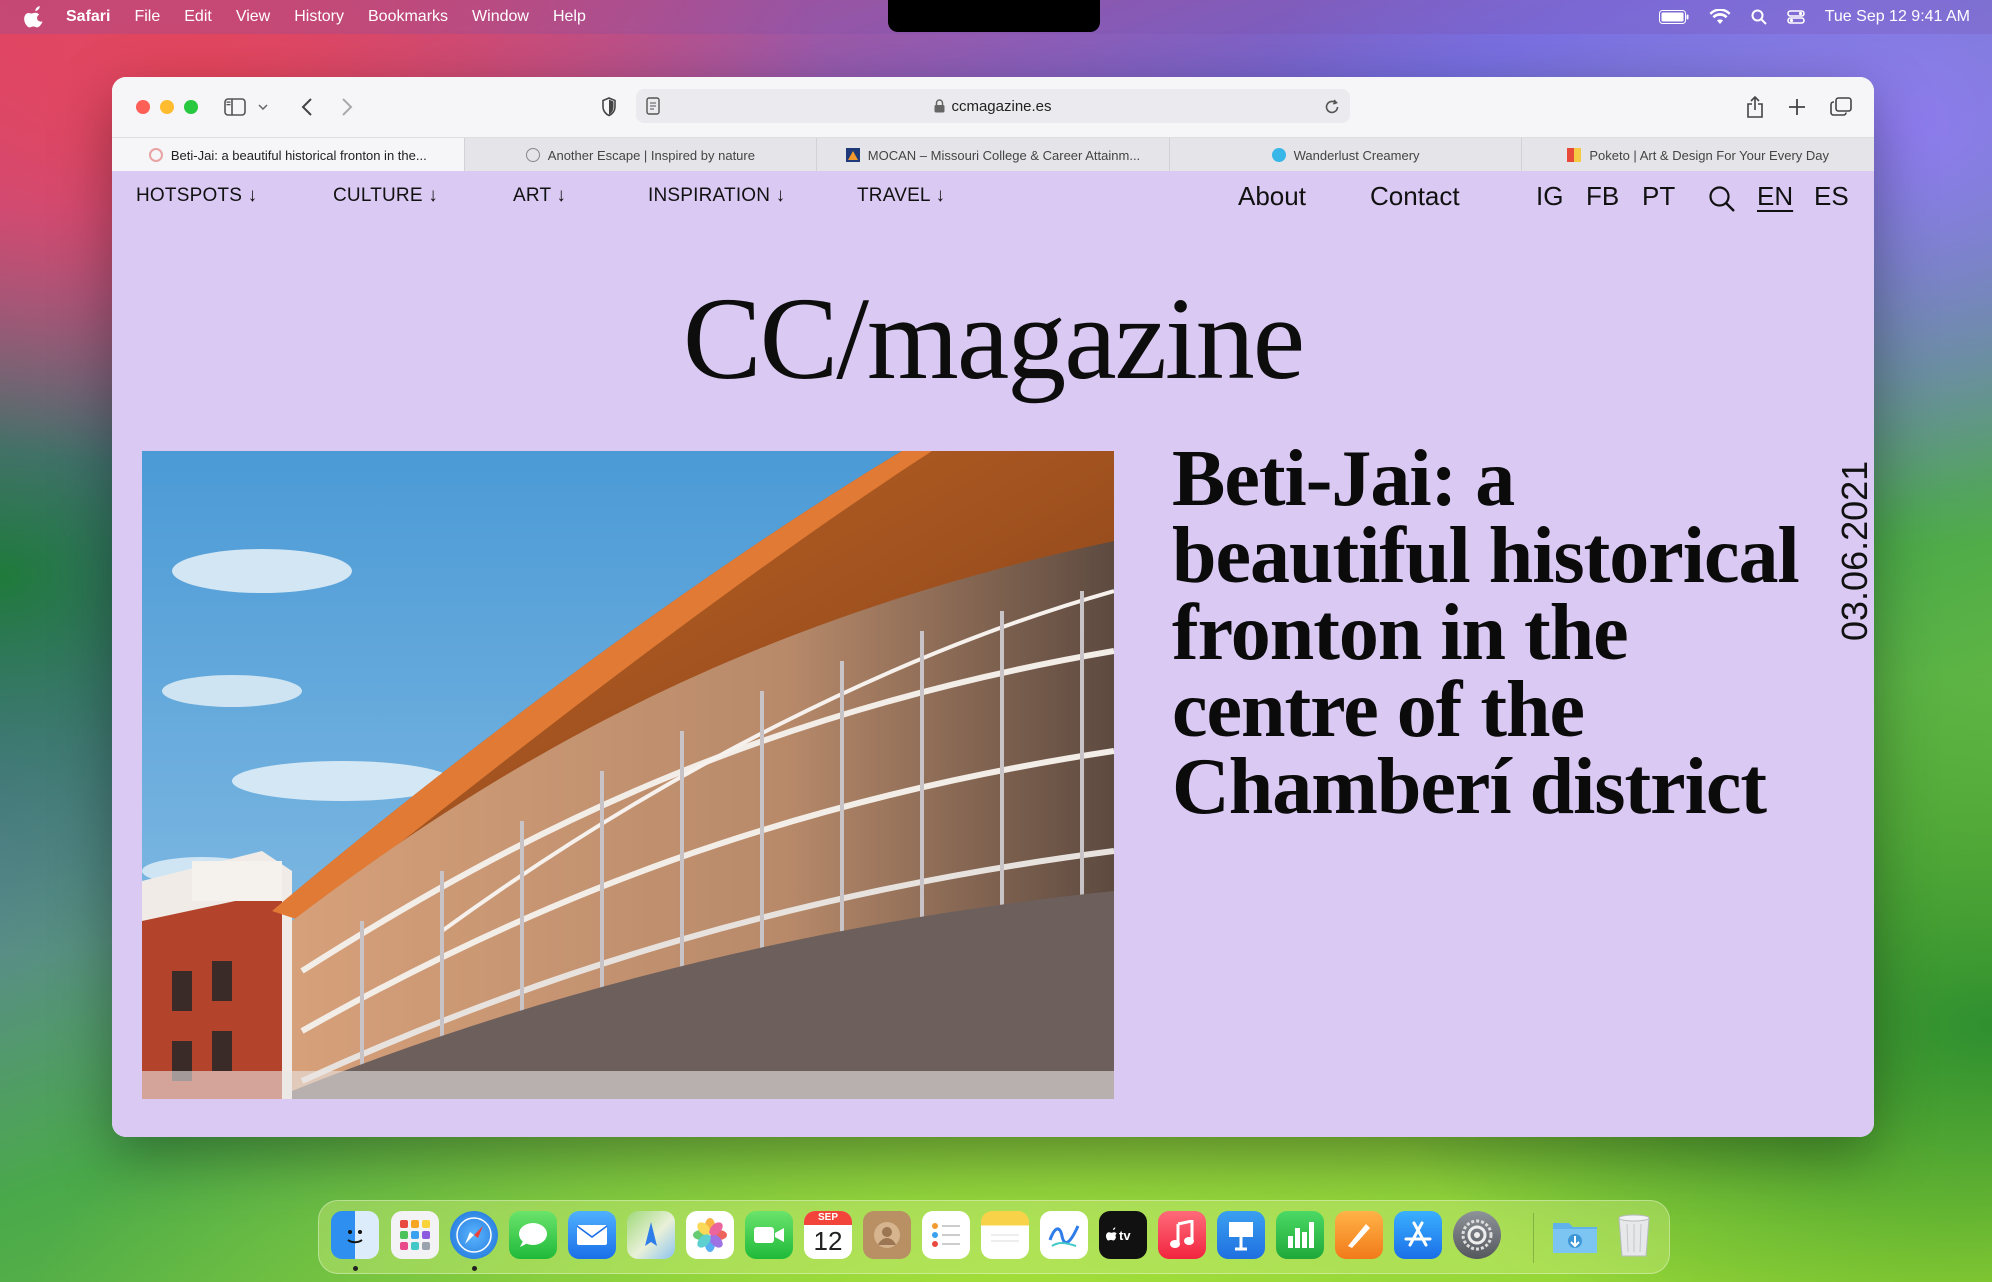 The image size is (1992, 1282). I want to click on address-bar: ccmagazine.es, so click(993, 106).